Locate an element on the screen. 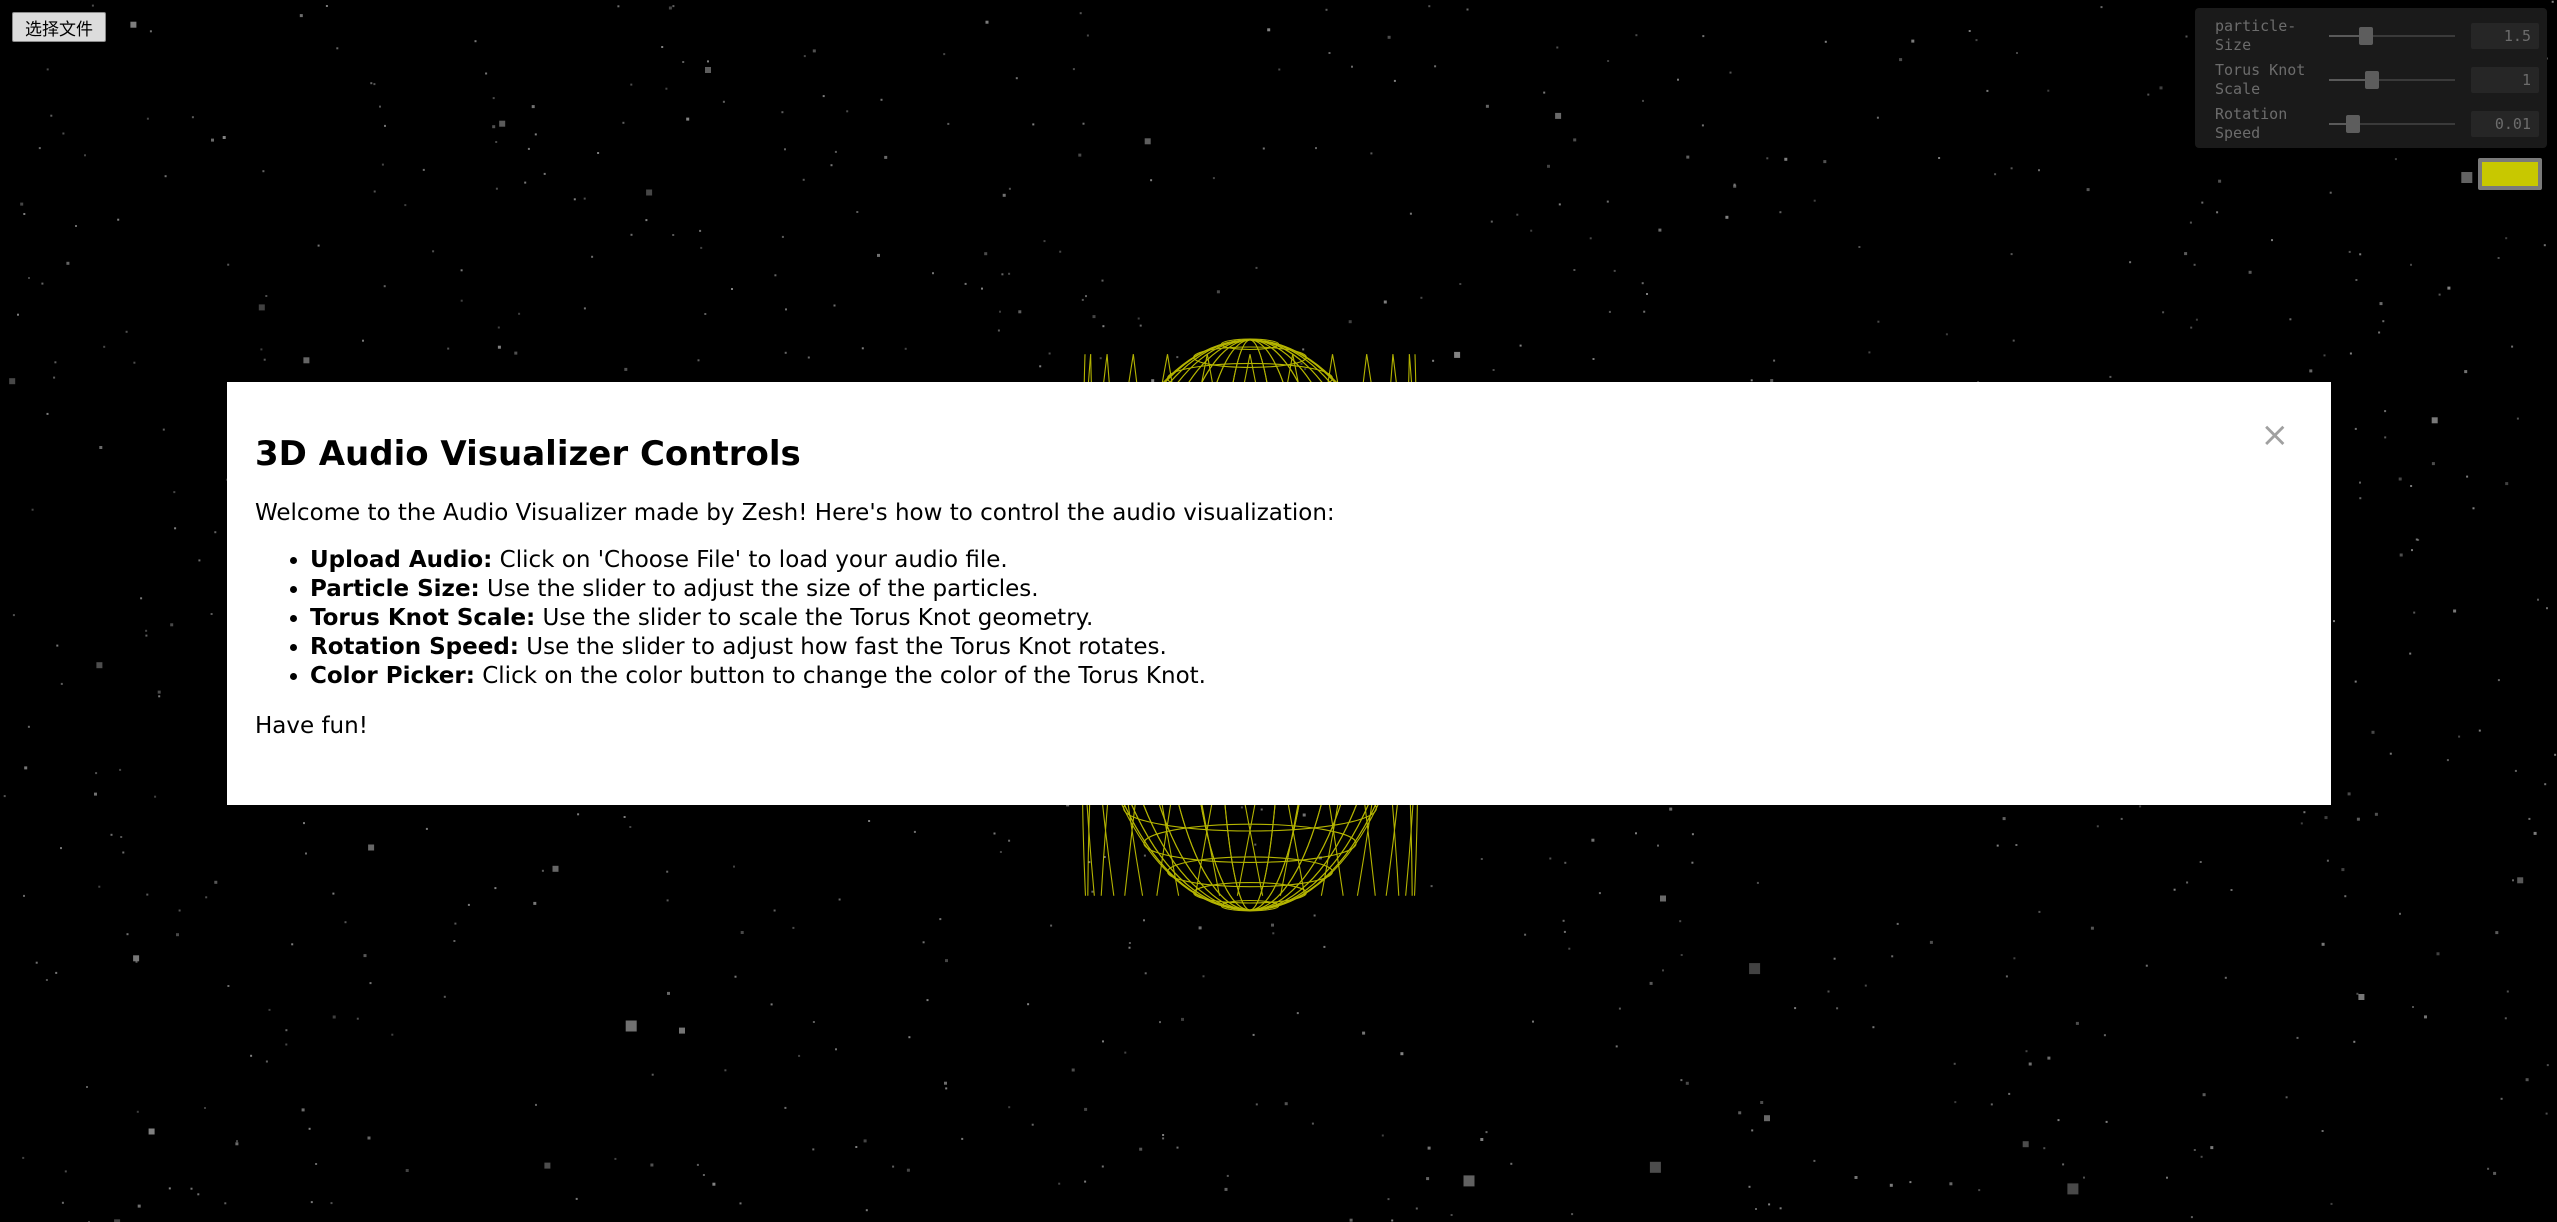 The width and height of the screenshot is (2557, 1222). color-picker-button is located at coordinates (2510, 174).